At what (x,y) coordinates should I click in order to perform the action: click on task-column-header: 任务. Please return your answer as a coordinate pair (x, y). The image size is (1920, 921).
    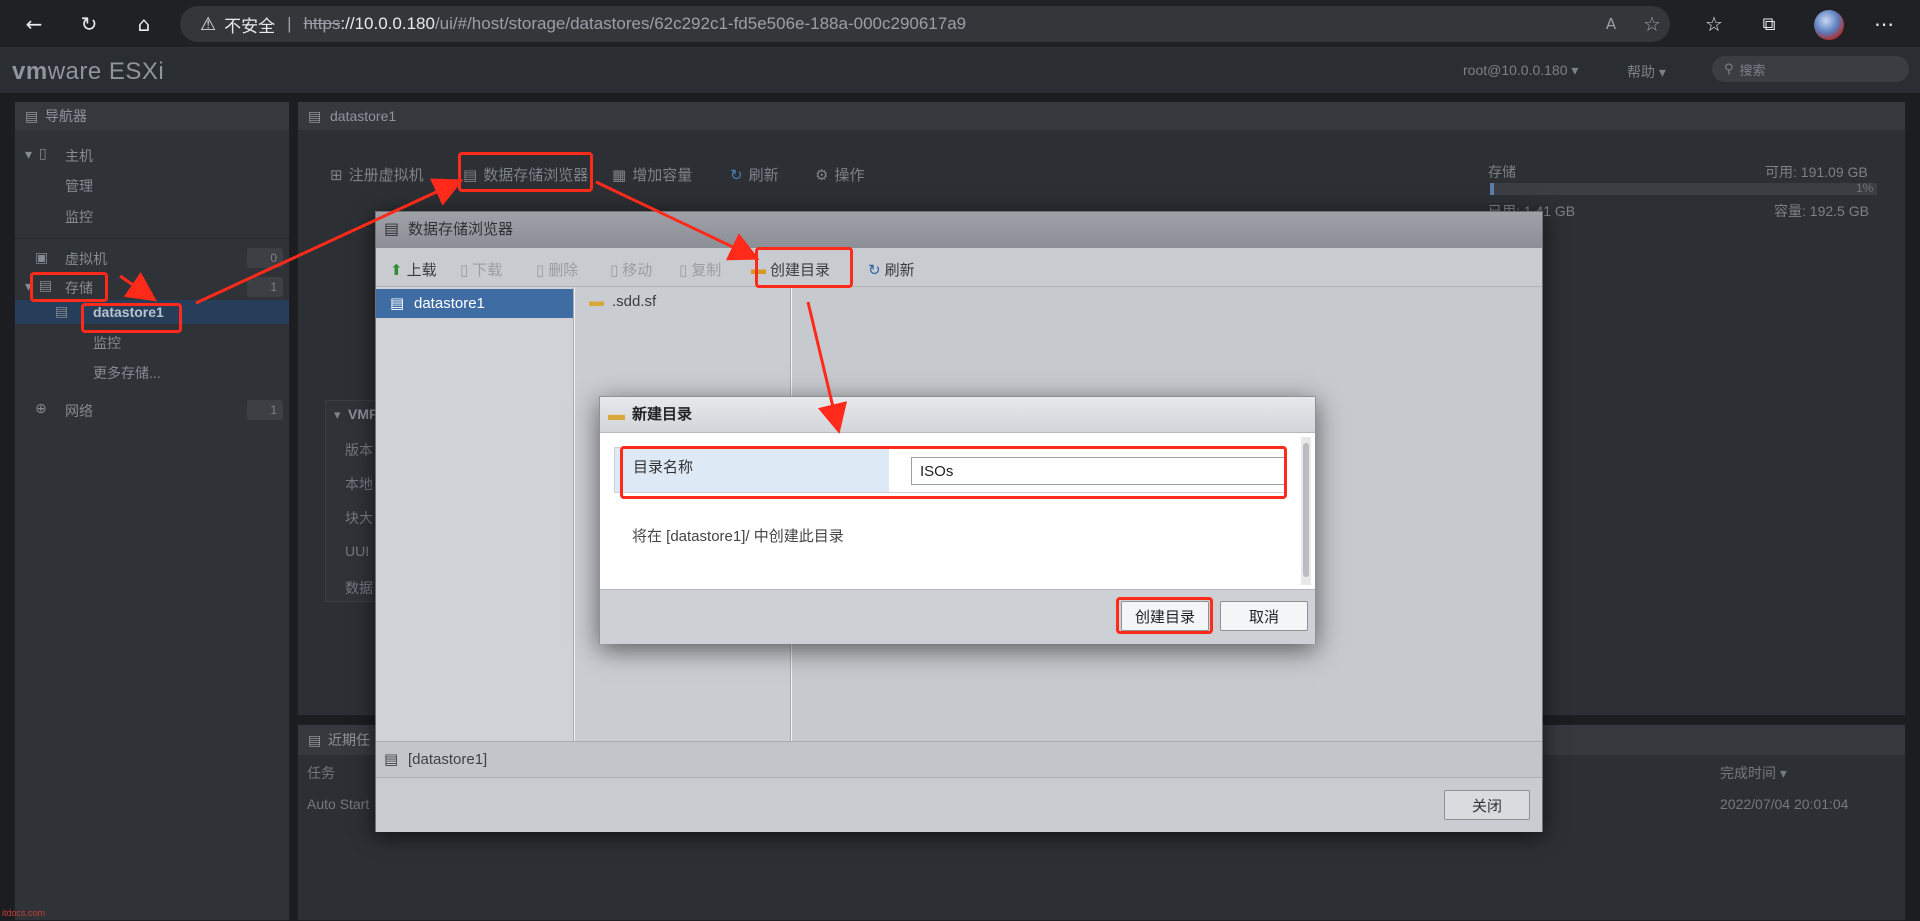
    Looking at the image, I should click on (321, 773).